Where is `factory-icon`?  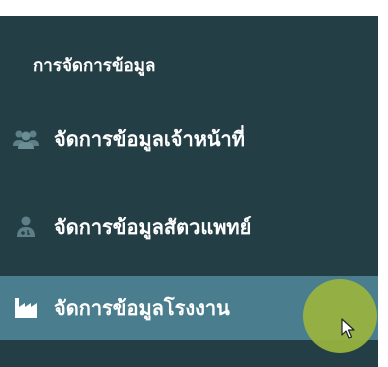
factory-icon is located at coordinates (26, 308).